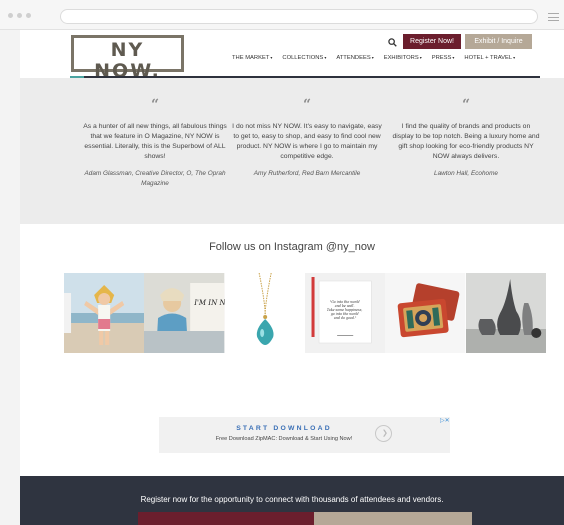 Image resolution: width=564 pixels, height=525 pixels. Describe the element at coordinates (284, 428) in the screenshot. I see `ad-title: START DOWNLOAD` at that location.